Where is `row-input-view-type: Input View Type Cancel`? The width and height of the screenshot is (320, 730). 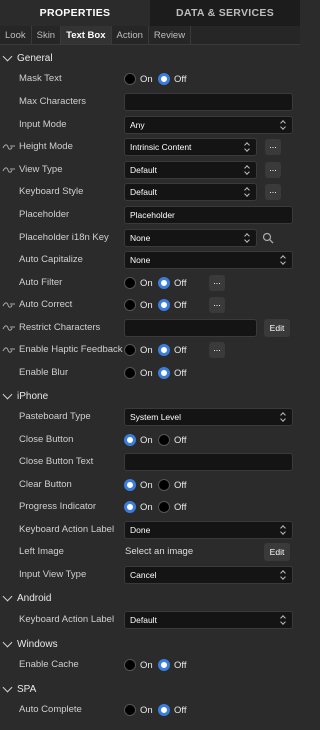 row-input-view-type: Input View Type Cancel is located at coordinates (150, 575).